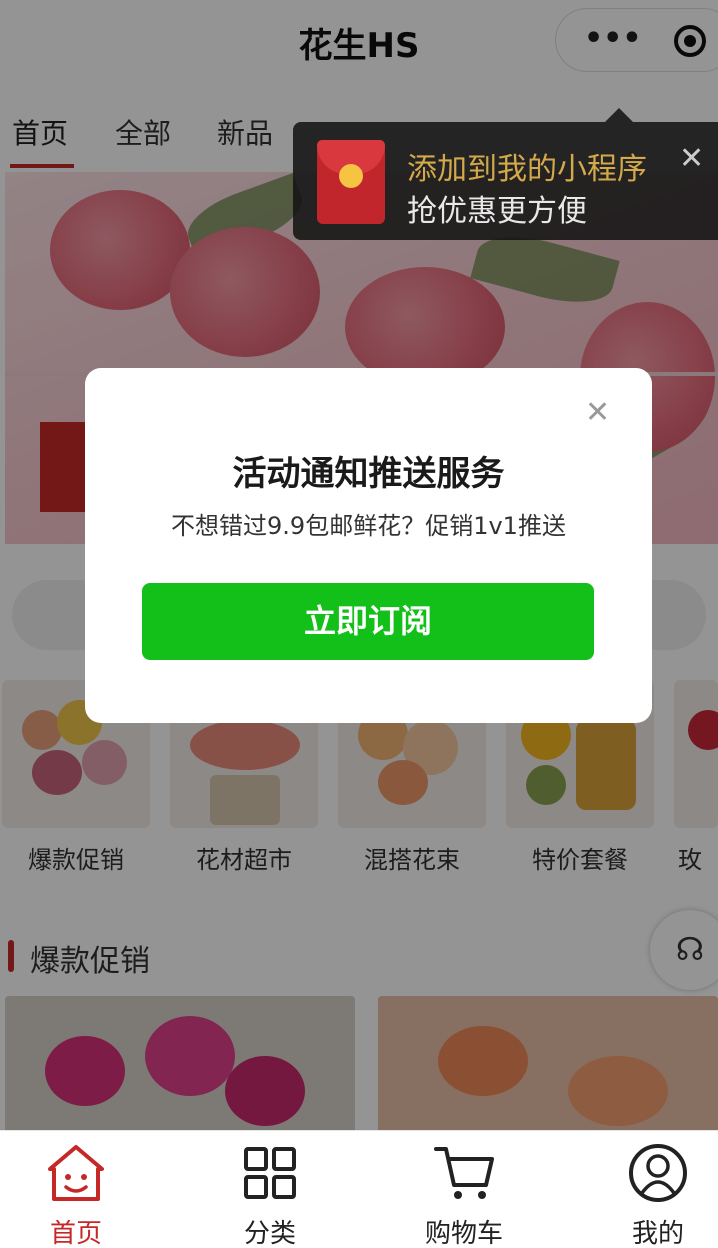 The image size is (718, 1248). Describe the element at coordinates (368, 474) in the screenshot. I see `dialog-title: 活动通知推送服务` at that location.